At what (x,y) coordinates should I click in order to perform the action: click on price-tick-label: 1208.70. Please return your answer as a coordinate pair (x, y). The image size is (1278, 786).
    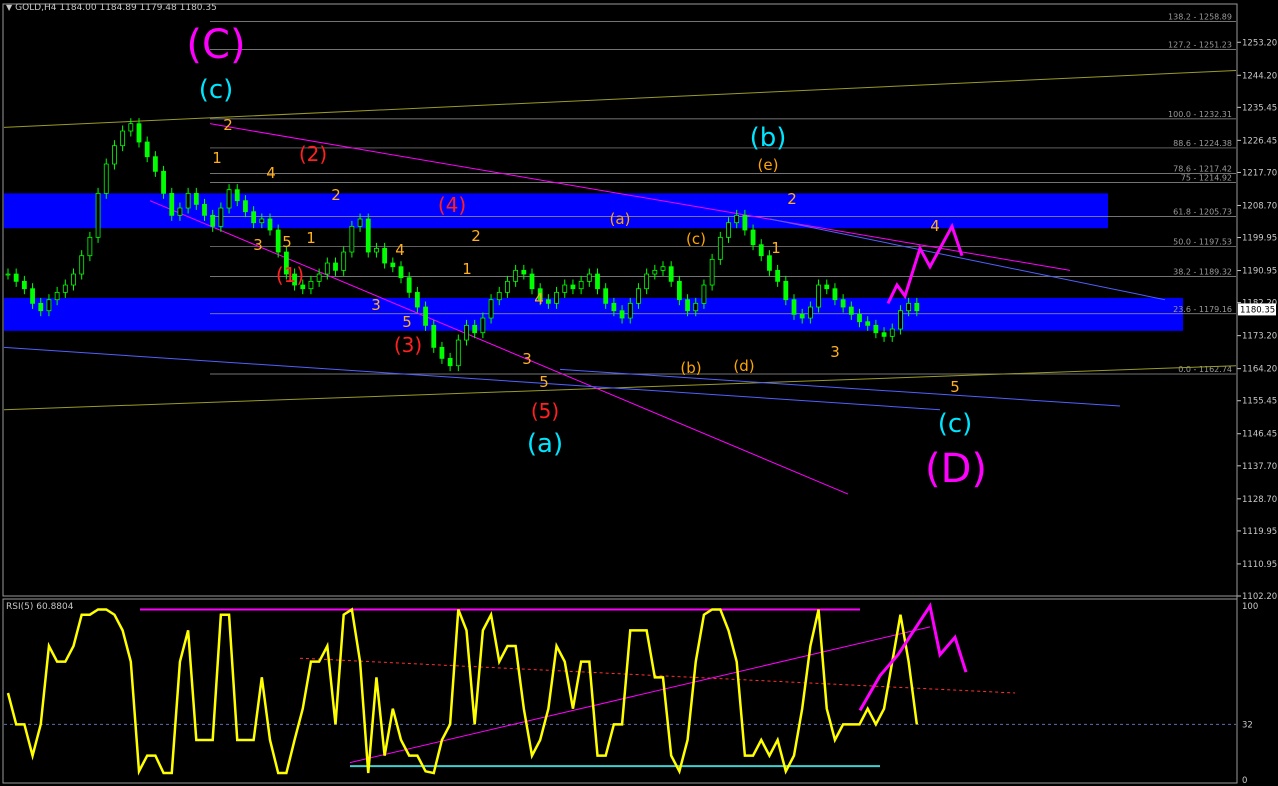
    Looking at the image, I should click on (1259, 206).